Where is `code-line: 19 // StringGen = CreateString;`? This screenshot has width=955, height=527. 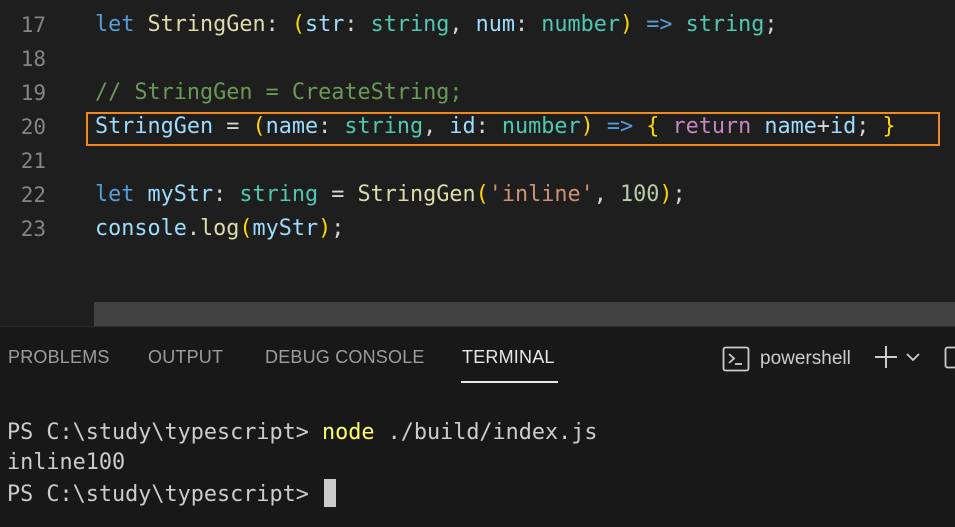 code-line: 19 // StringGen = CreateString; is located at coordinates (477, 93).